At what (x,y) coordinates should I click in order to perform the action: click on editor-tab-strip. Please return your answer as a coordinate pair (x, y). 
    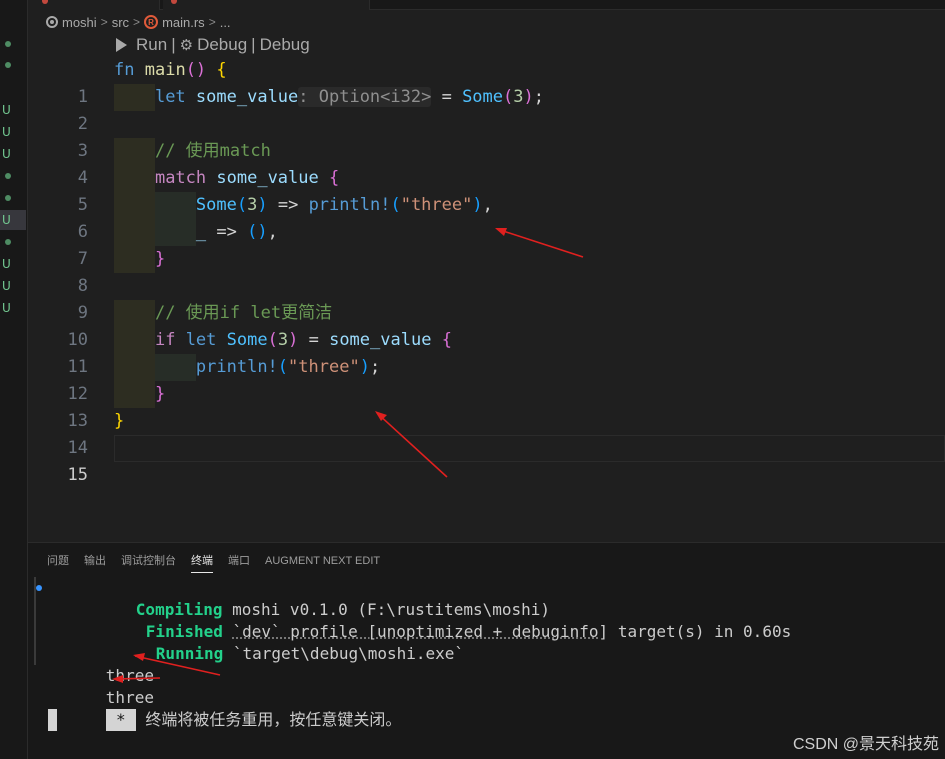
    Looking at the image, I should click on (486, 5).